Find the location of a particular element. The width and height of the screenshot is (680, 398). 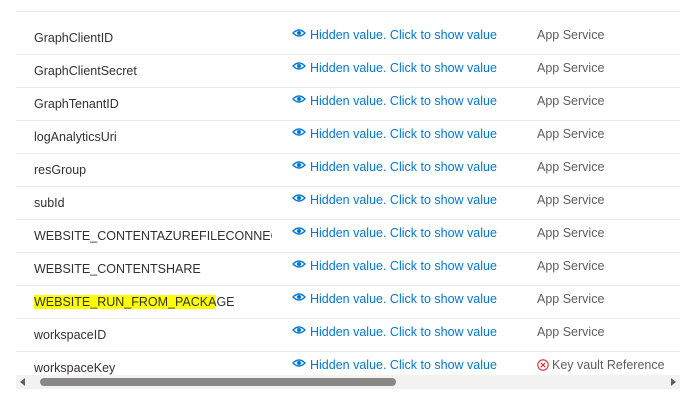

setting-source: Key vault Reference is located at coordinates (601, 365).